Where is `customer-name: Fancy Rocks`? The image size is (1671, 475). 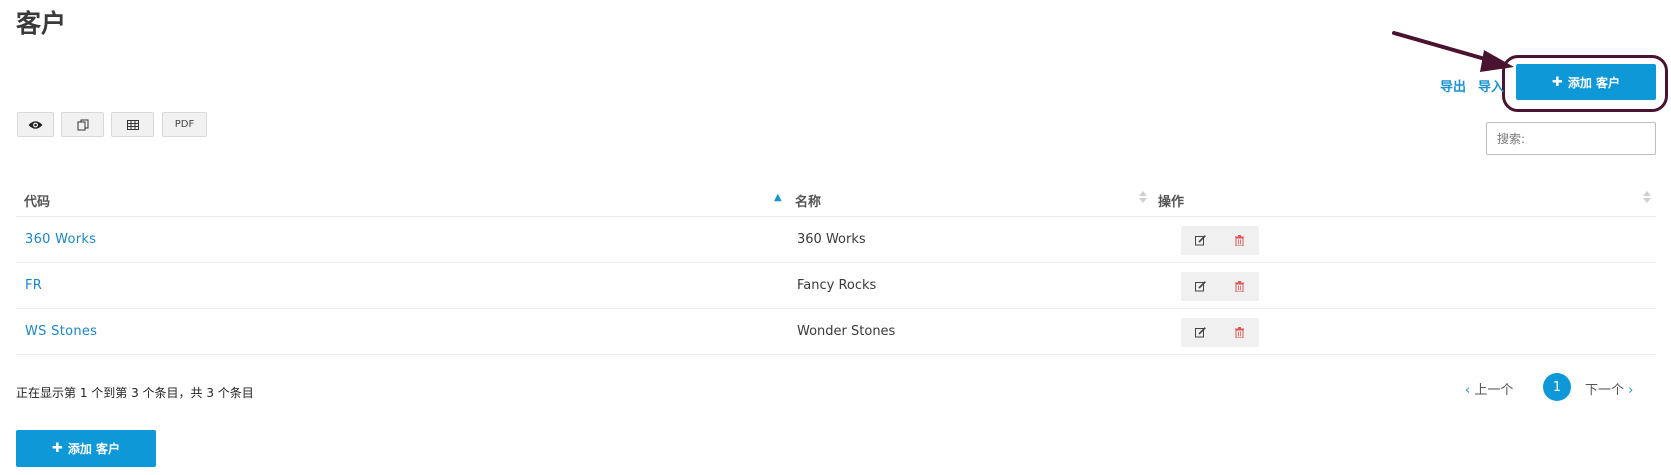 customer-name: Fancy Rocks is located at coordinates (837, 285).